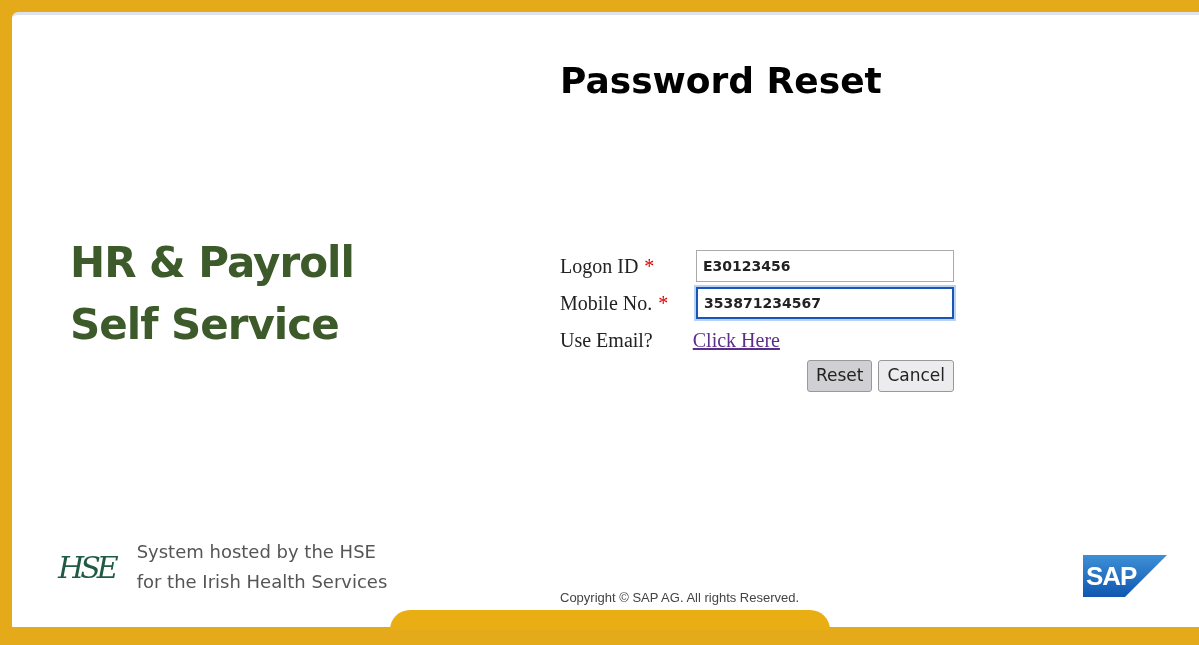 This screenshot has width=1199, height=645. Describe the element at coordinates (1125, 576) in the screenshot. I see `sap-logo: SAP` at that location.